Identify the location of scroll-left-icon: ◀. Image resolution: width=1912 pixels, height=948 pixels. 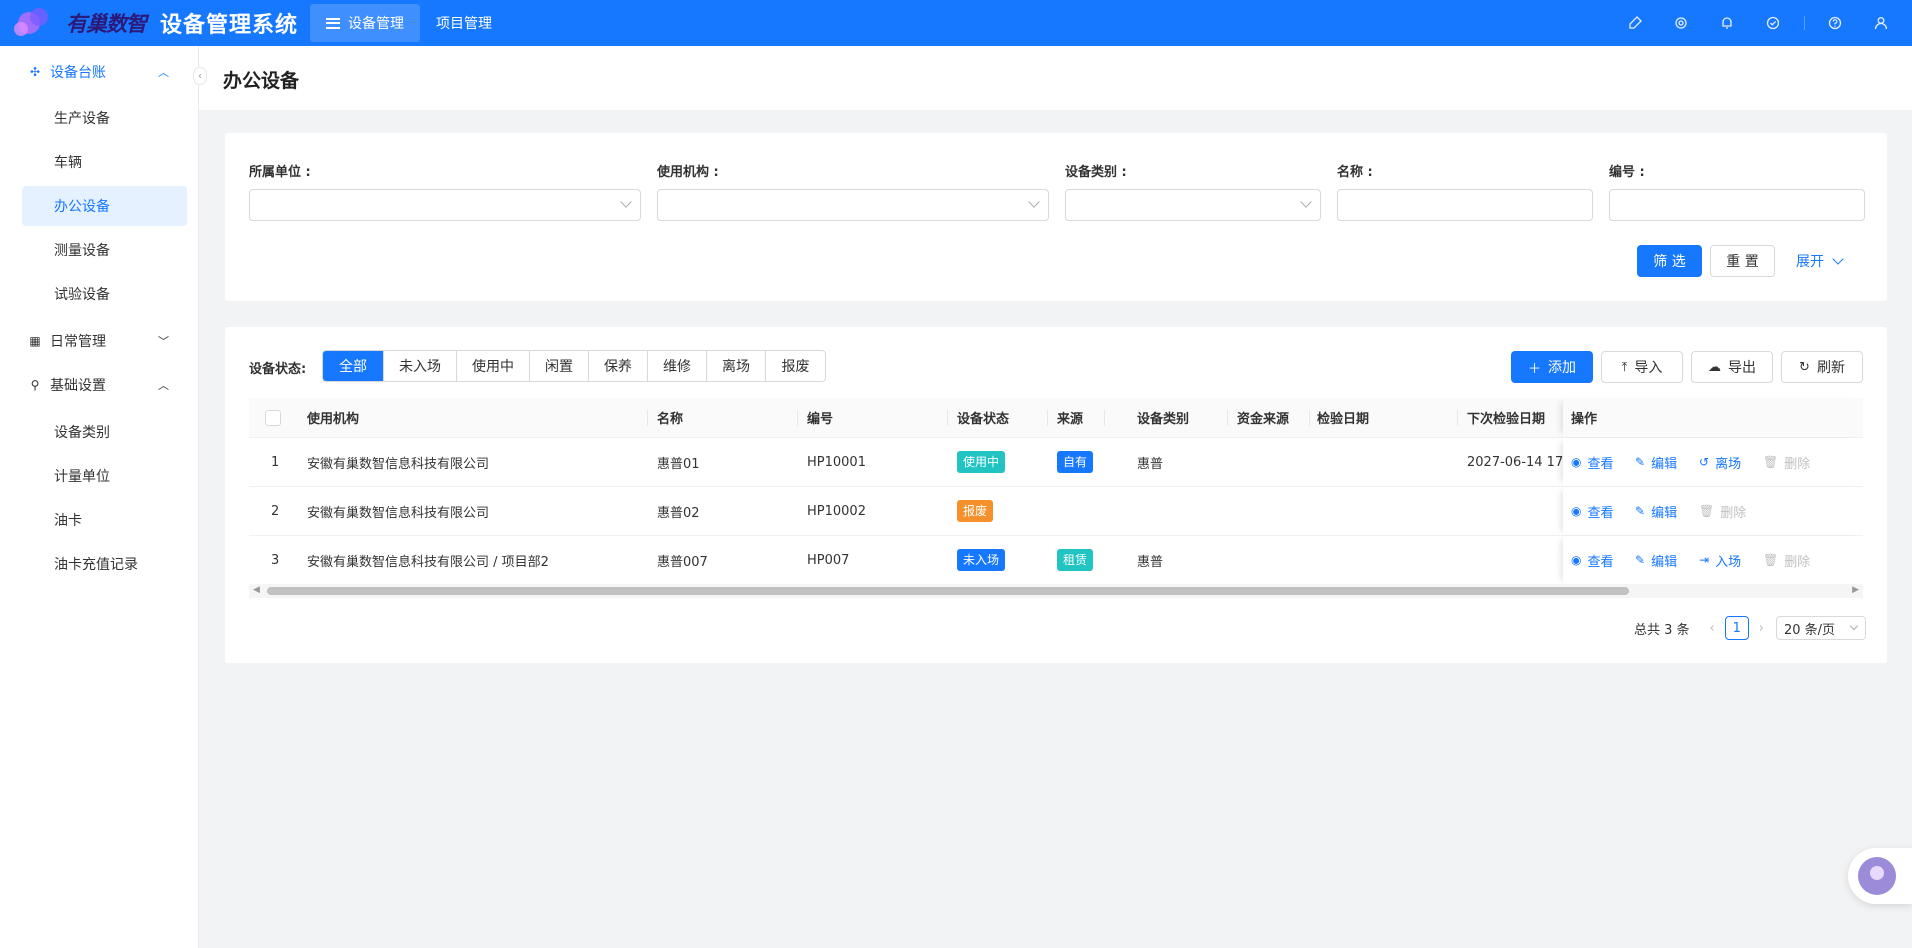
(256, 590).